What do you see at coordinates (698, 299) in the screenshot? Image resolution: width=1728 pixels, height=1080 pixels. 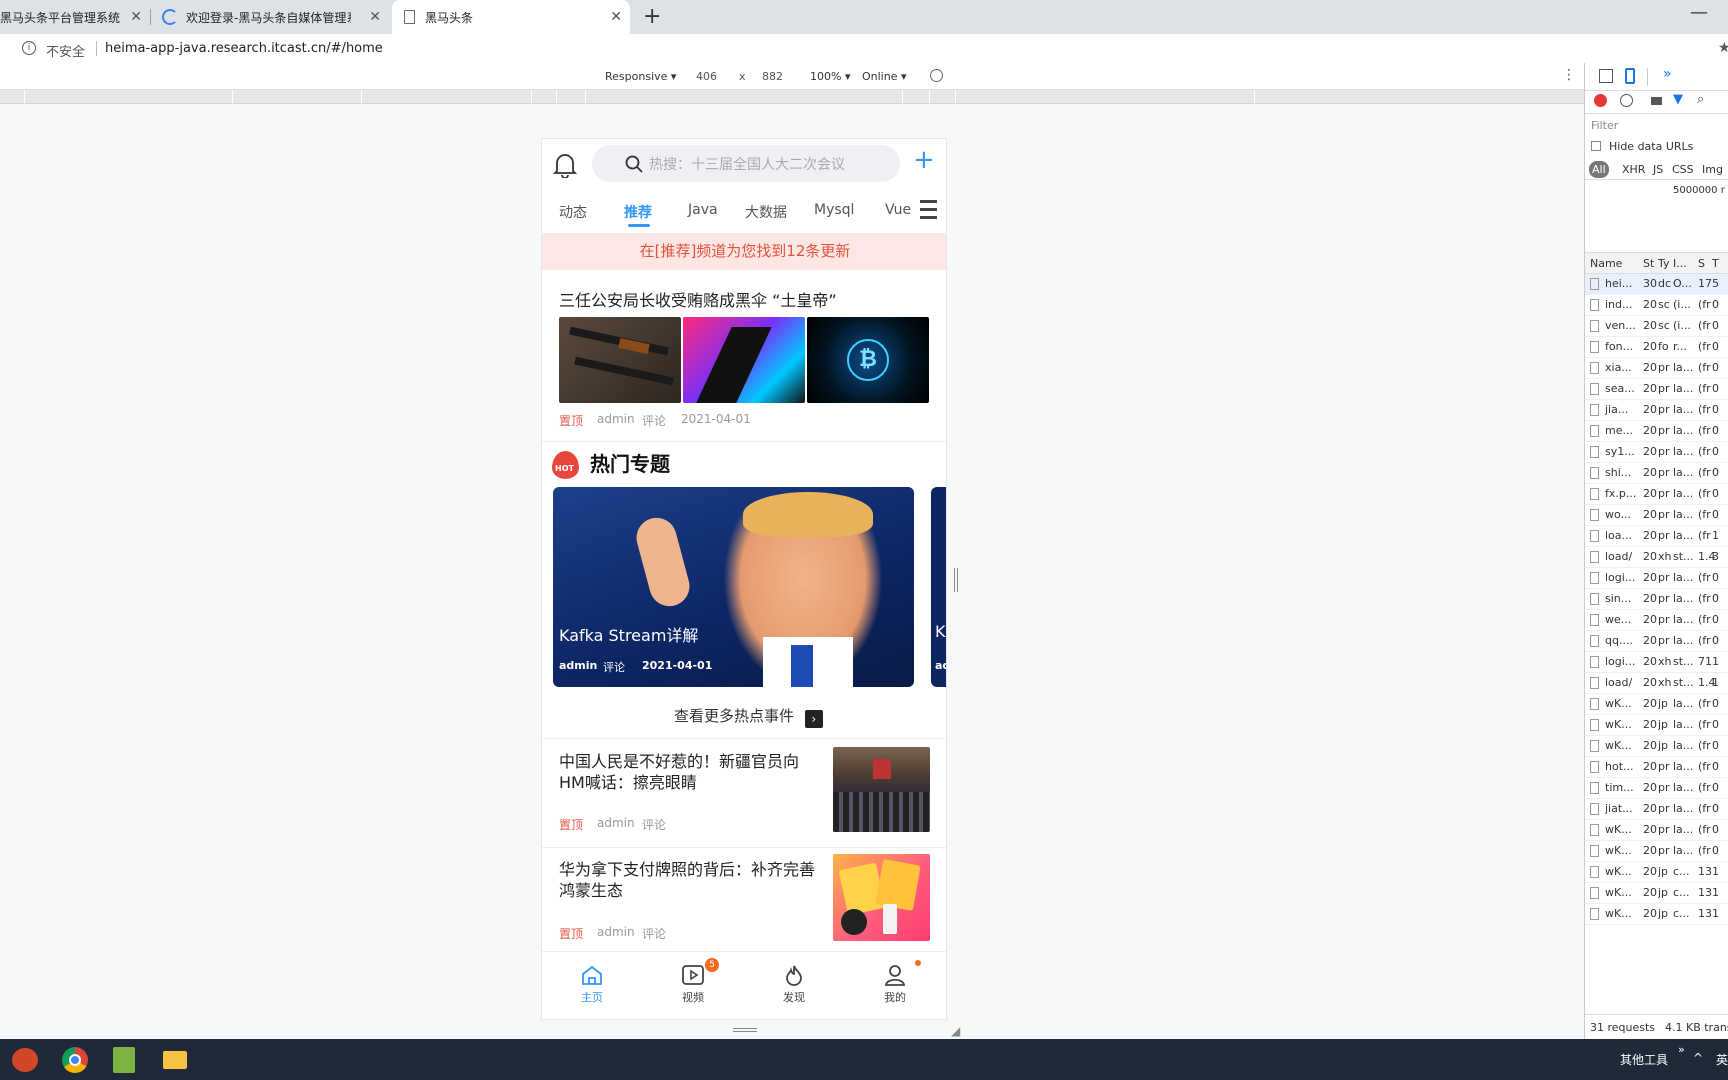 I see `article-title: 三任公安局长收受贿赂成黑伞 “土皇帝”` at bounding box center [698, 299].